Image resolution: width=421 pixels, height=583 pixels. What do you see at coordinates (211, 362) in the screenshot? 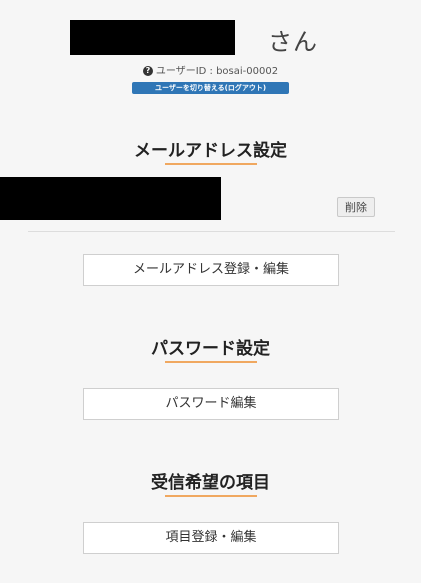
I see `password-title-underline` at bounding box center [211, 362].